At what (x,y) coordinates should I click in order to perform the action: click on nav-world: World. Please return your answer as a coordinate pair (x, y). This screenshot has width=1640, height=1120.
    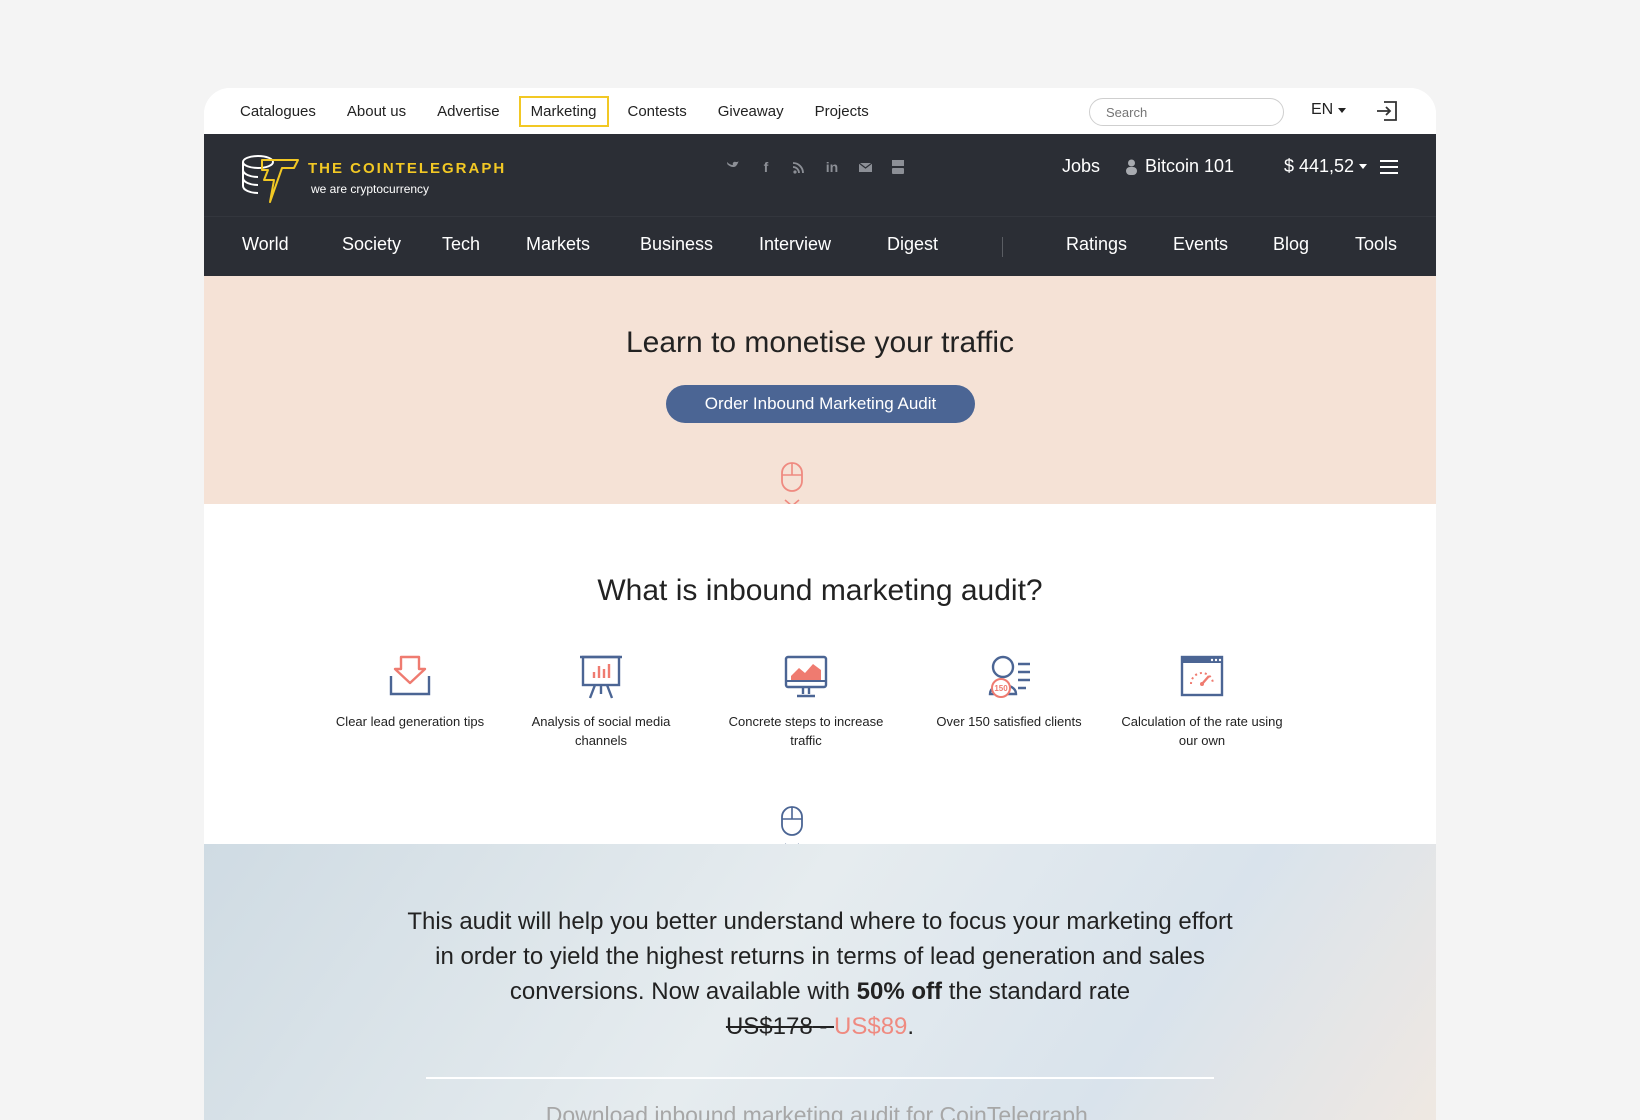
    Looking at the image, I should click on (265, 244).